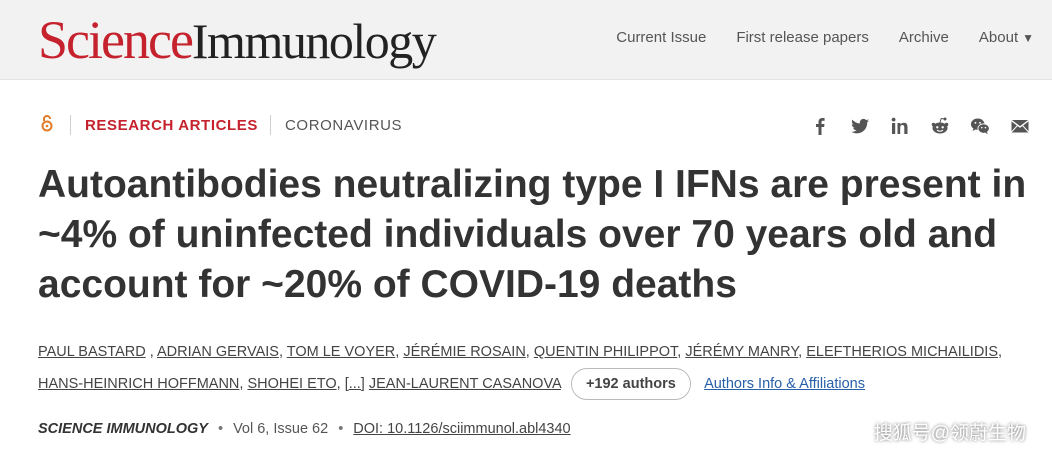 The height and width of the screenshot is (453, 1052). What do you see at coordinates (661, 37) in the screenshot?
I see `nav-current-issue: Current Issue` at bounding box center [661, 37].